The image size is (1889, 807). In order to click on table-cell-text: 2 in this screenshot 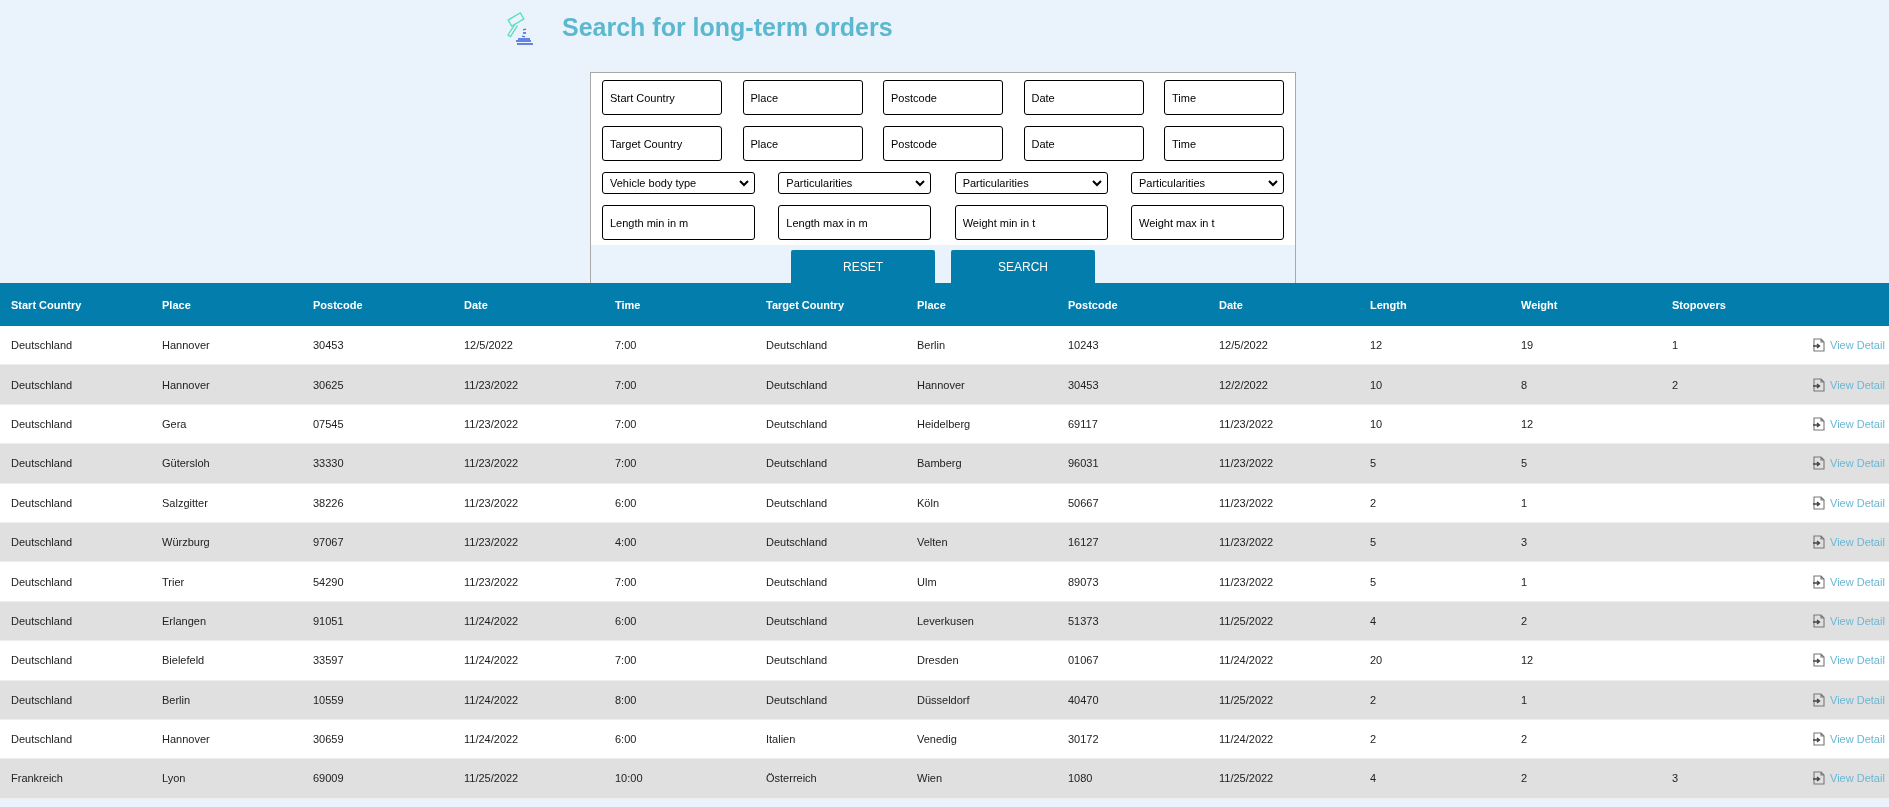, I will do `click(1373, 502)`.